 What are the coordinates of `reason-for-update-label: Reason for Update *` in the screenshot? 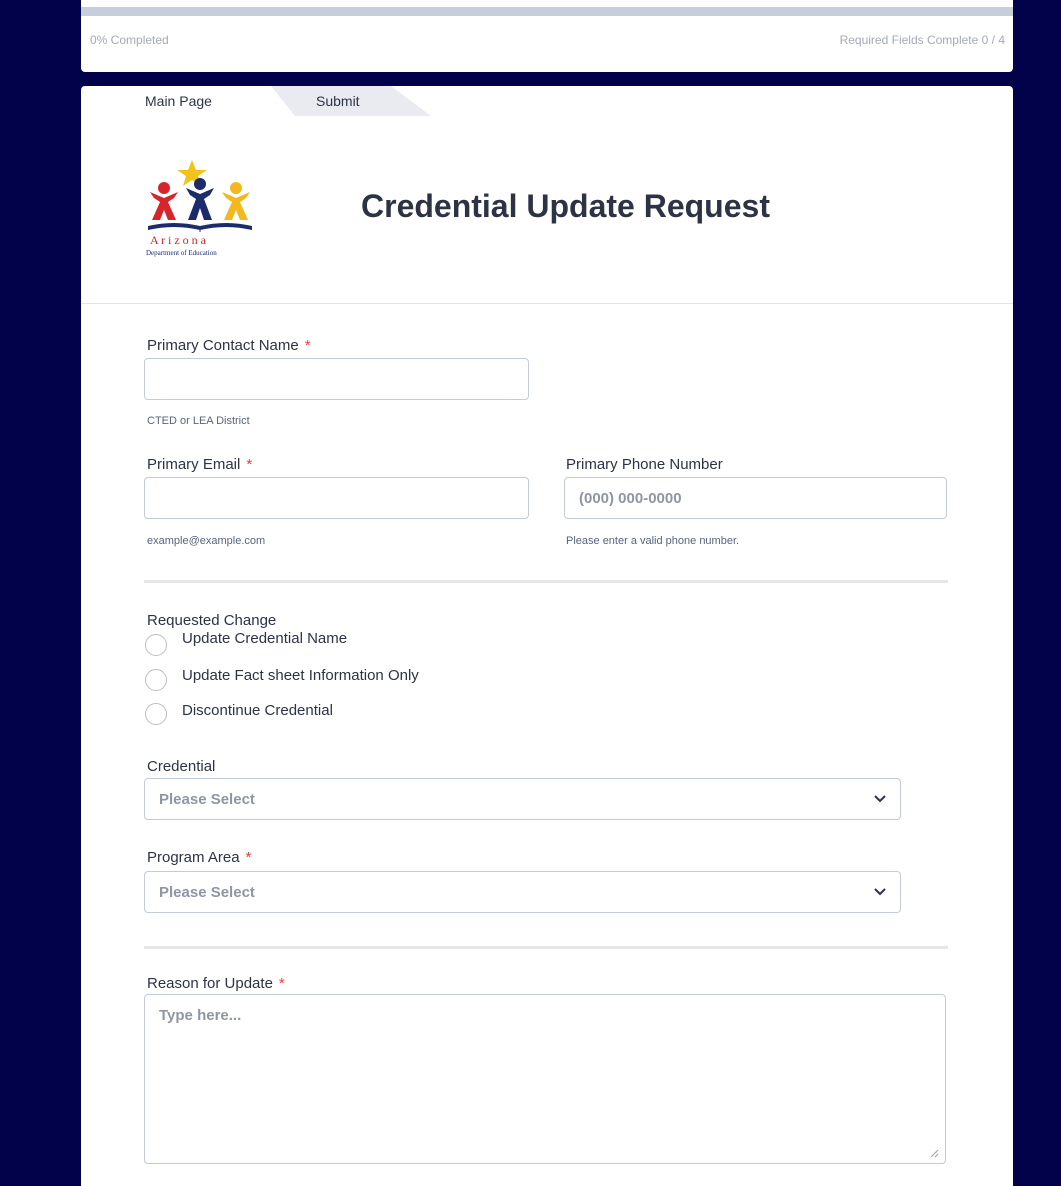 It's located at (216, 983).